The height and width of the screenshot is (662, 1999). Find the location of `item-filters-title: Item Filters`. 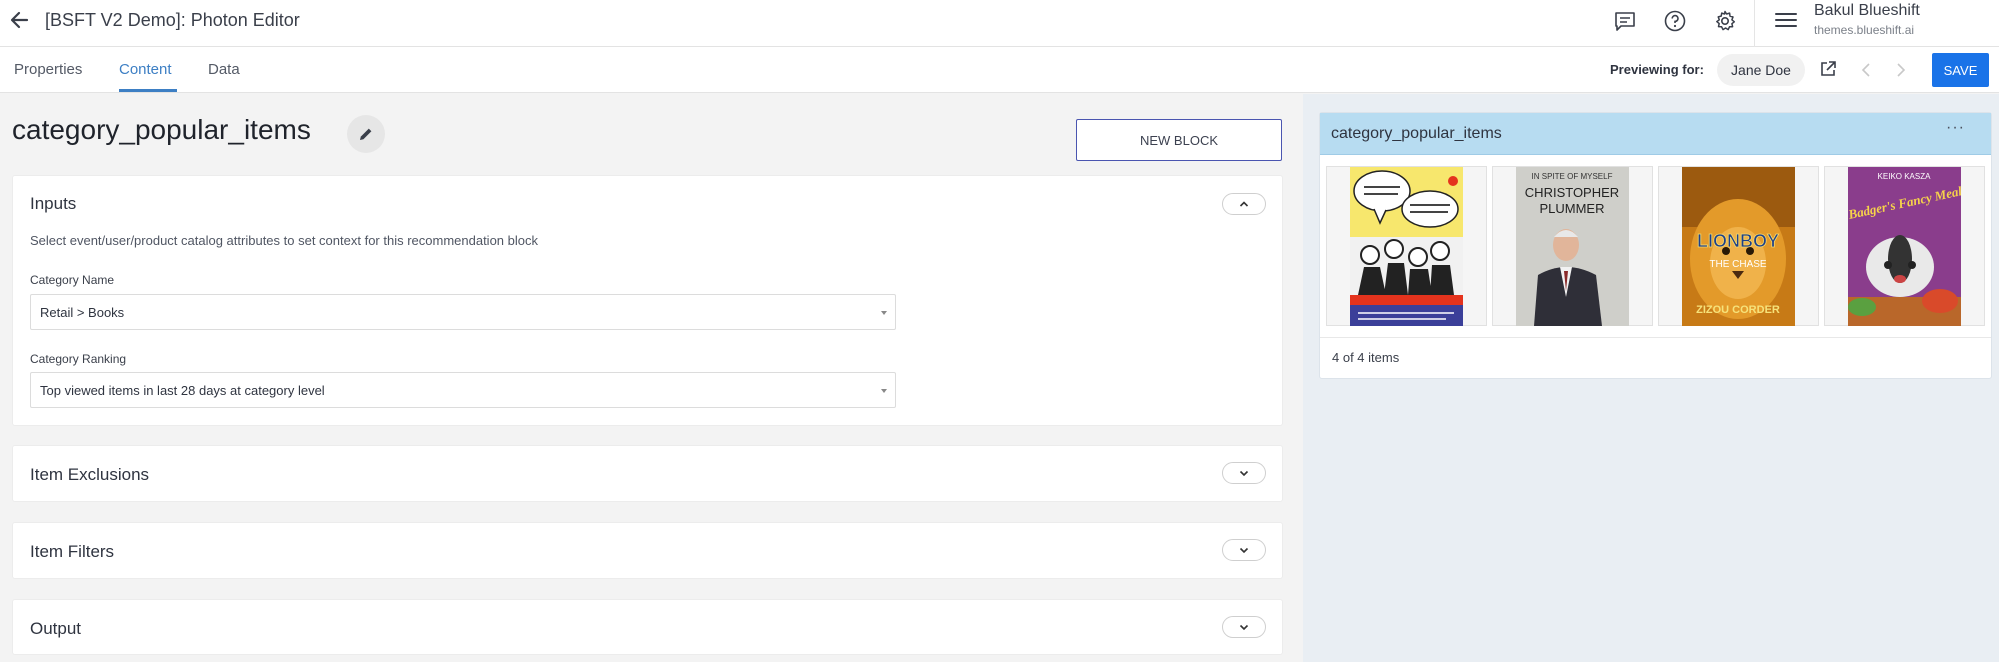

item-filters-title: Item Filters is located at coordinates (72, 551).